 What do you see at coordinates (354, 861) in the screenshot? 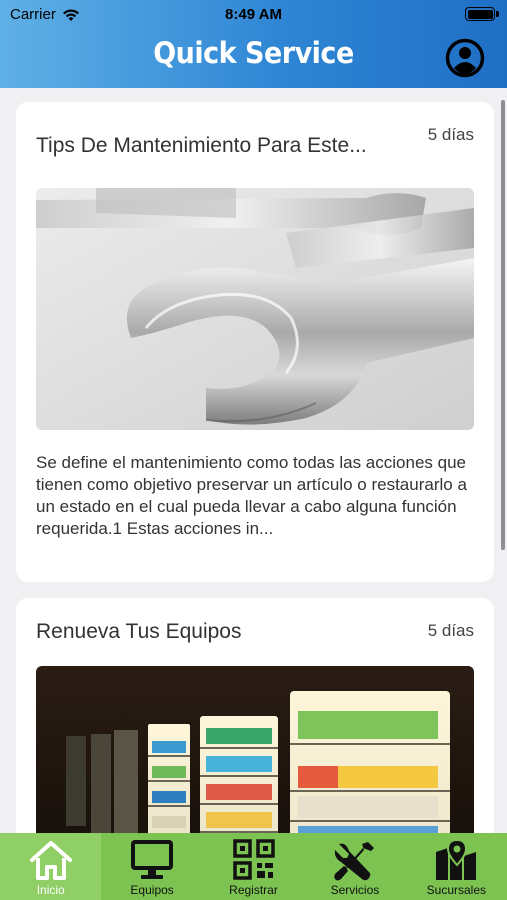
I see `tools-icon` at bounding box center [354, 861].